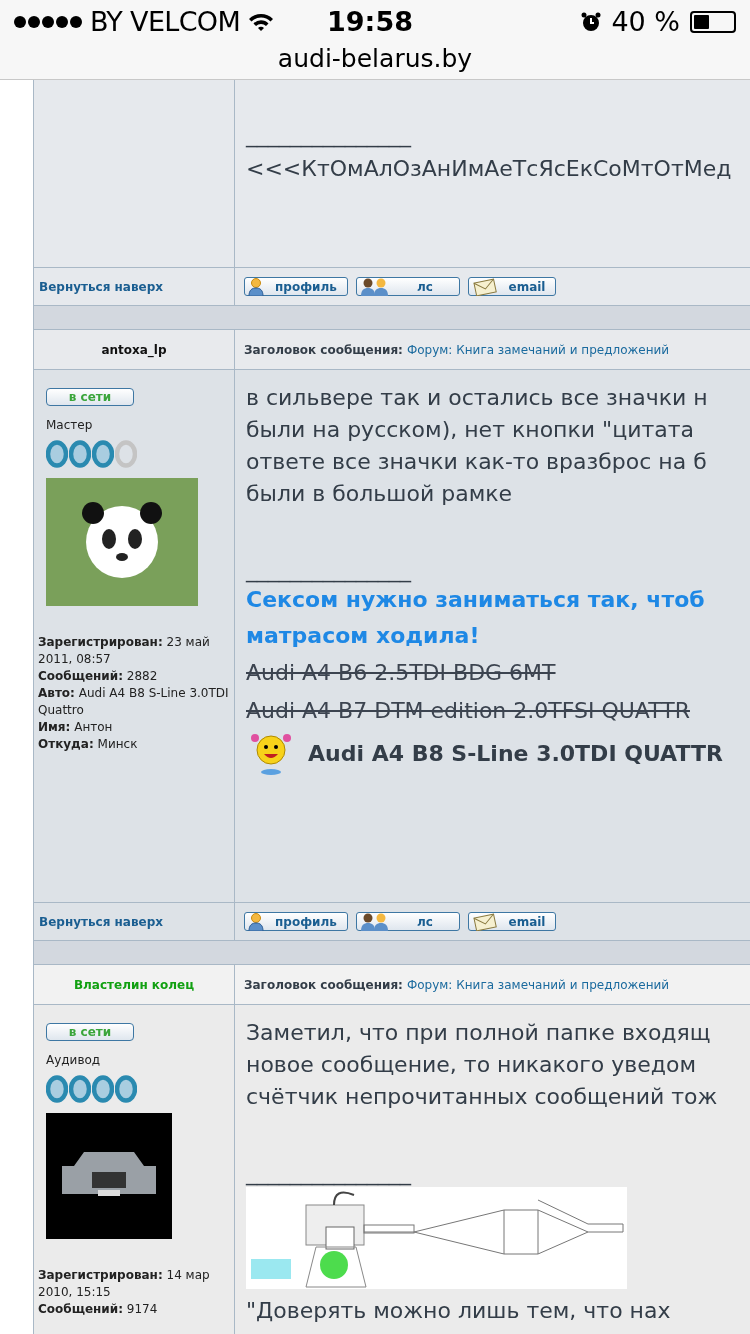  Describe the element at coordinates (165, 21) in the screenshot. I see `carrier-name: BY VELCOM` at that location.